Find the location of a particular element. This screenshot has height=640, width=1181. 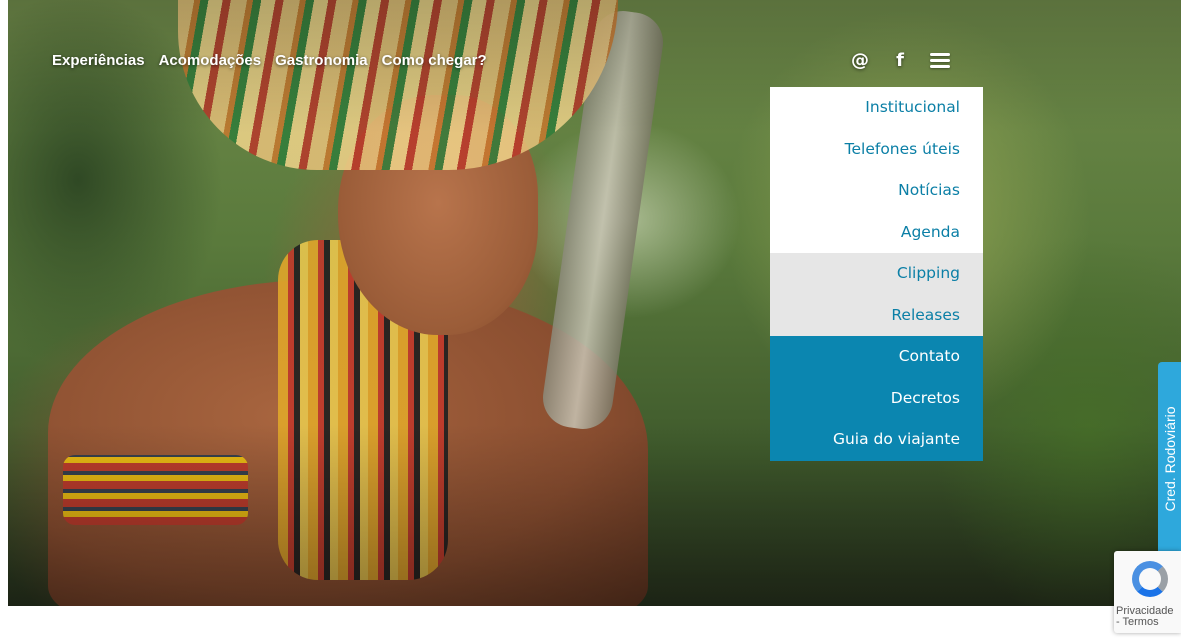

menu-item-noticias: Notícias is located at coordinates (876, 191).